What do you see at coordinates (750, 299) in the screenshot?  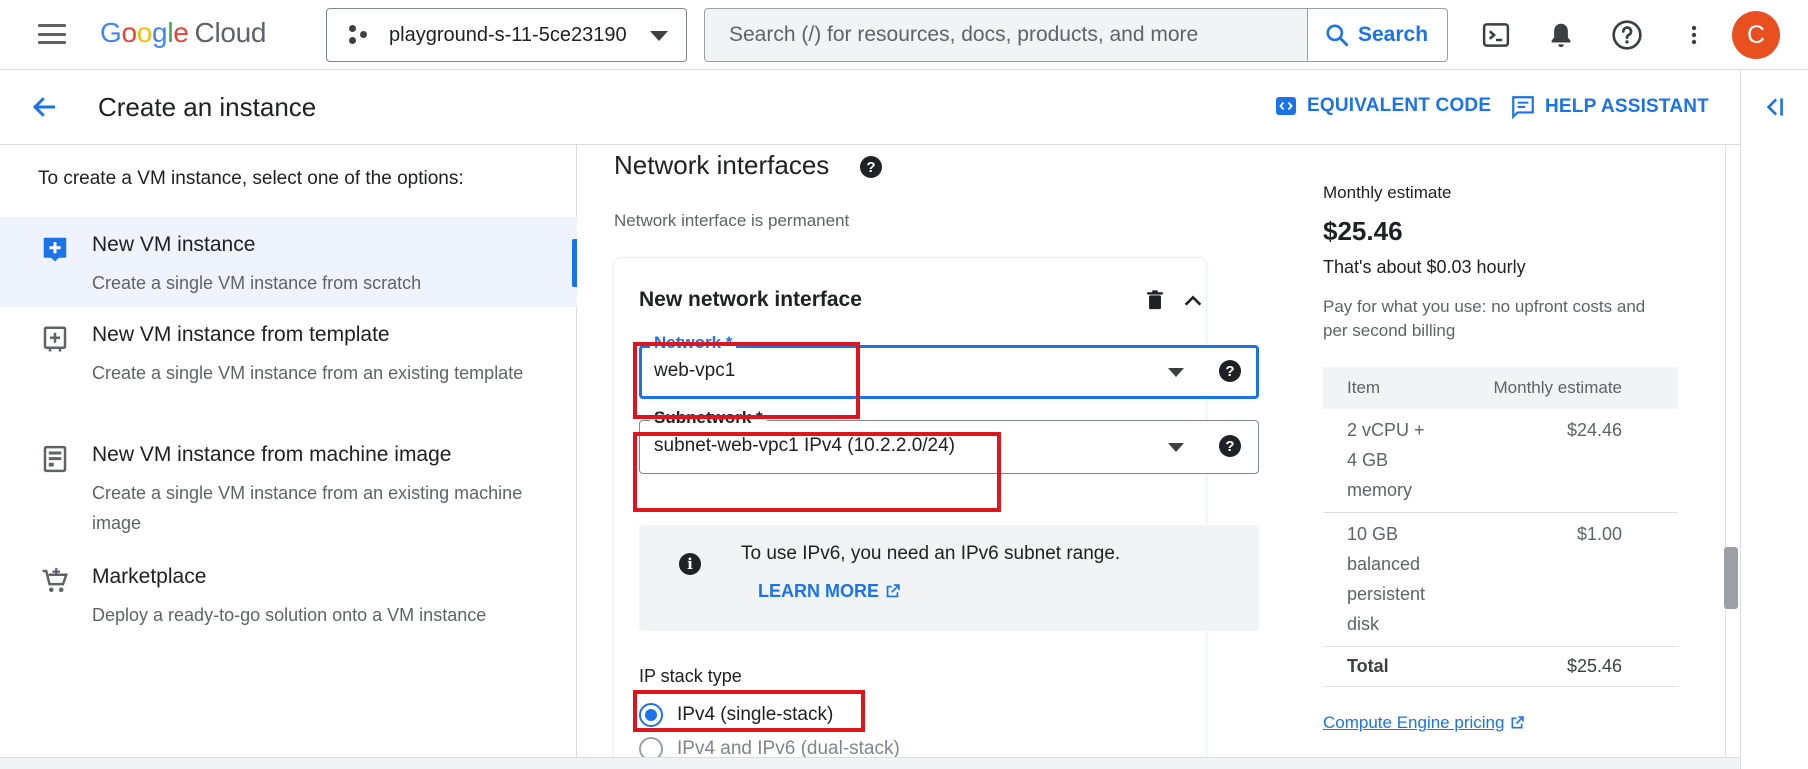 I see `card-title: New network interface` at bounding box center [750, 299].